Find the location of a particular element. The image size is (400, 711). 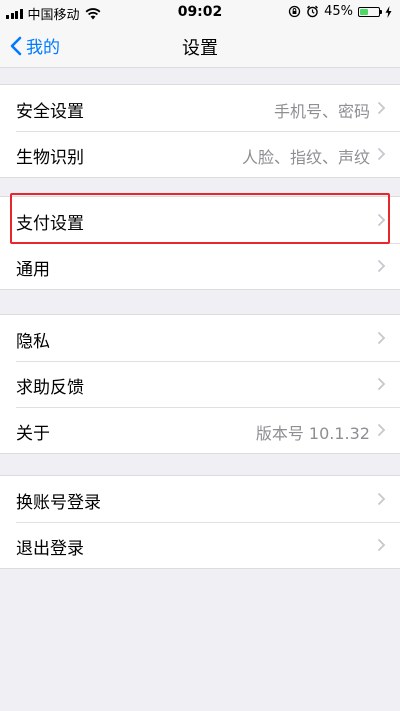

row-label: 通用 is located at coordinates (33, 270).